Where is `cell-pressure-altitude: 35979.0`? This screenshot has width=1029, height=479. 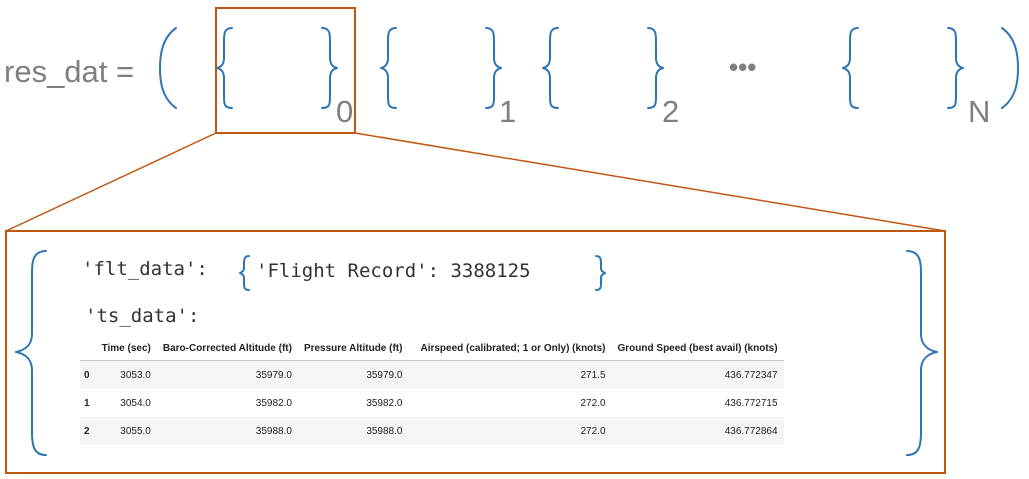 cell-pressure-altitude: 35979.0 is located at coordinates (353, 374).